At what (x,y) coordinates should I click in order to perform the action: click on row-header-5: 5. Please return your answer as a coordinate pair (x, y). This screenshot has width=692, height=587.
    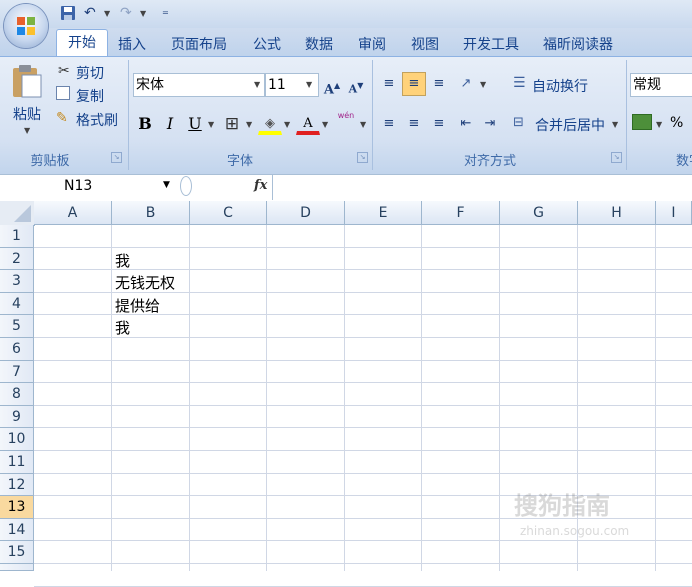
    Looking at the image, I should click on (17, 326).